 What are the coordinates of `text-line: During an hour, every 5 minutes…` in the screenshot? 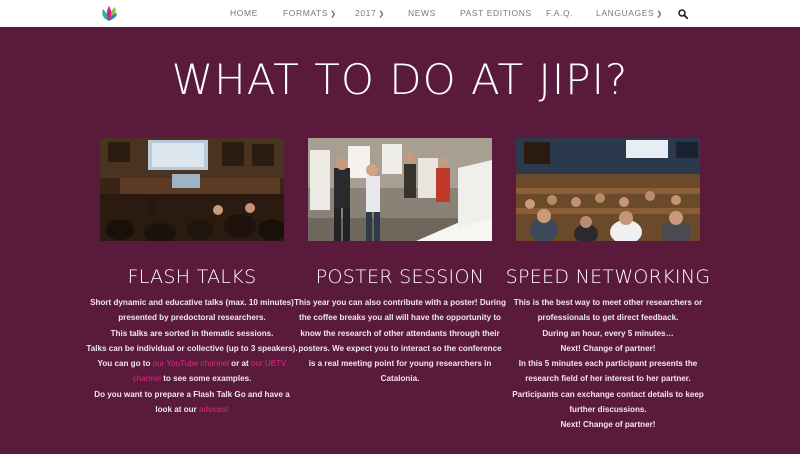 It's located at (608, 333).